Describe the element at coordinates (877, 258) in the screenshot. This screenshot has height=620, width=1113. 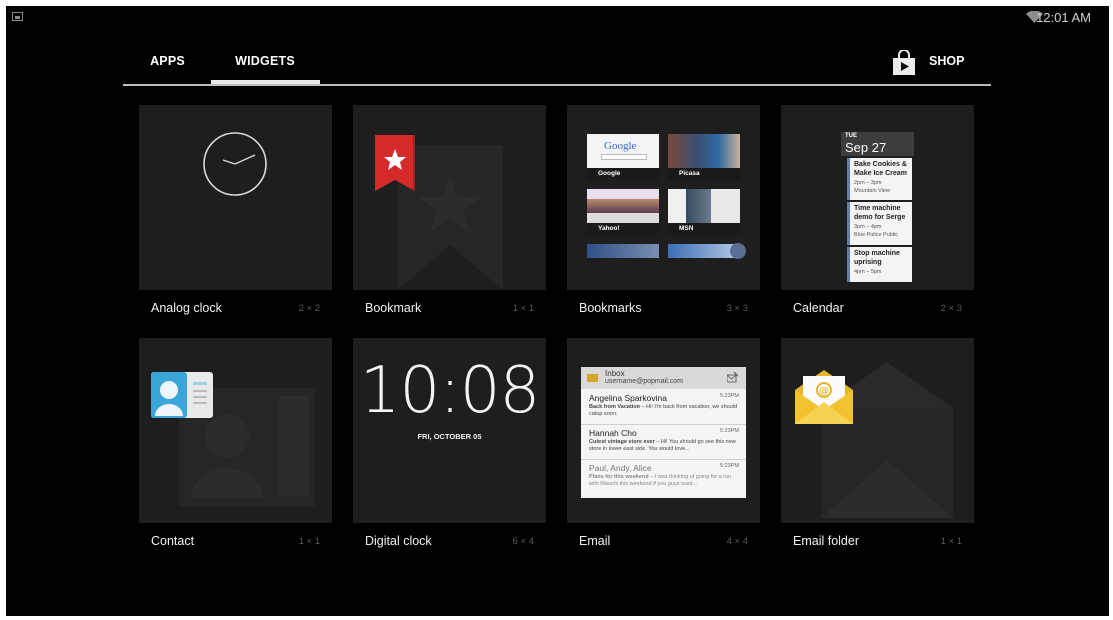
I see `event-title: Stop machine uprising` at that location.